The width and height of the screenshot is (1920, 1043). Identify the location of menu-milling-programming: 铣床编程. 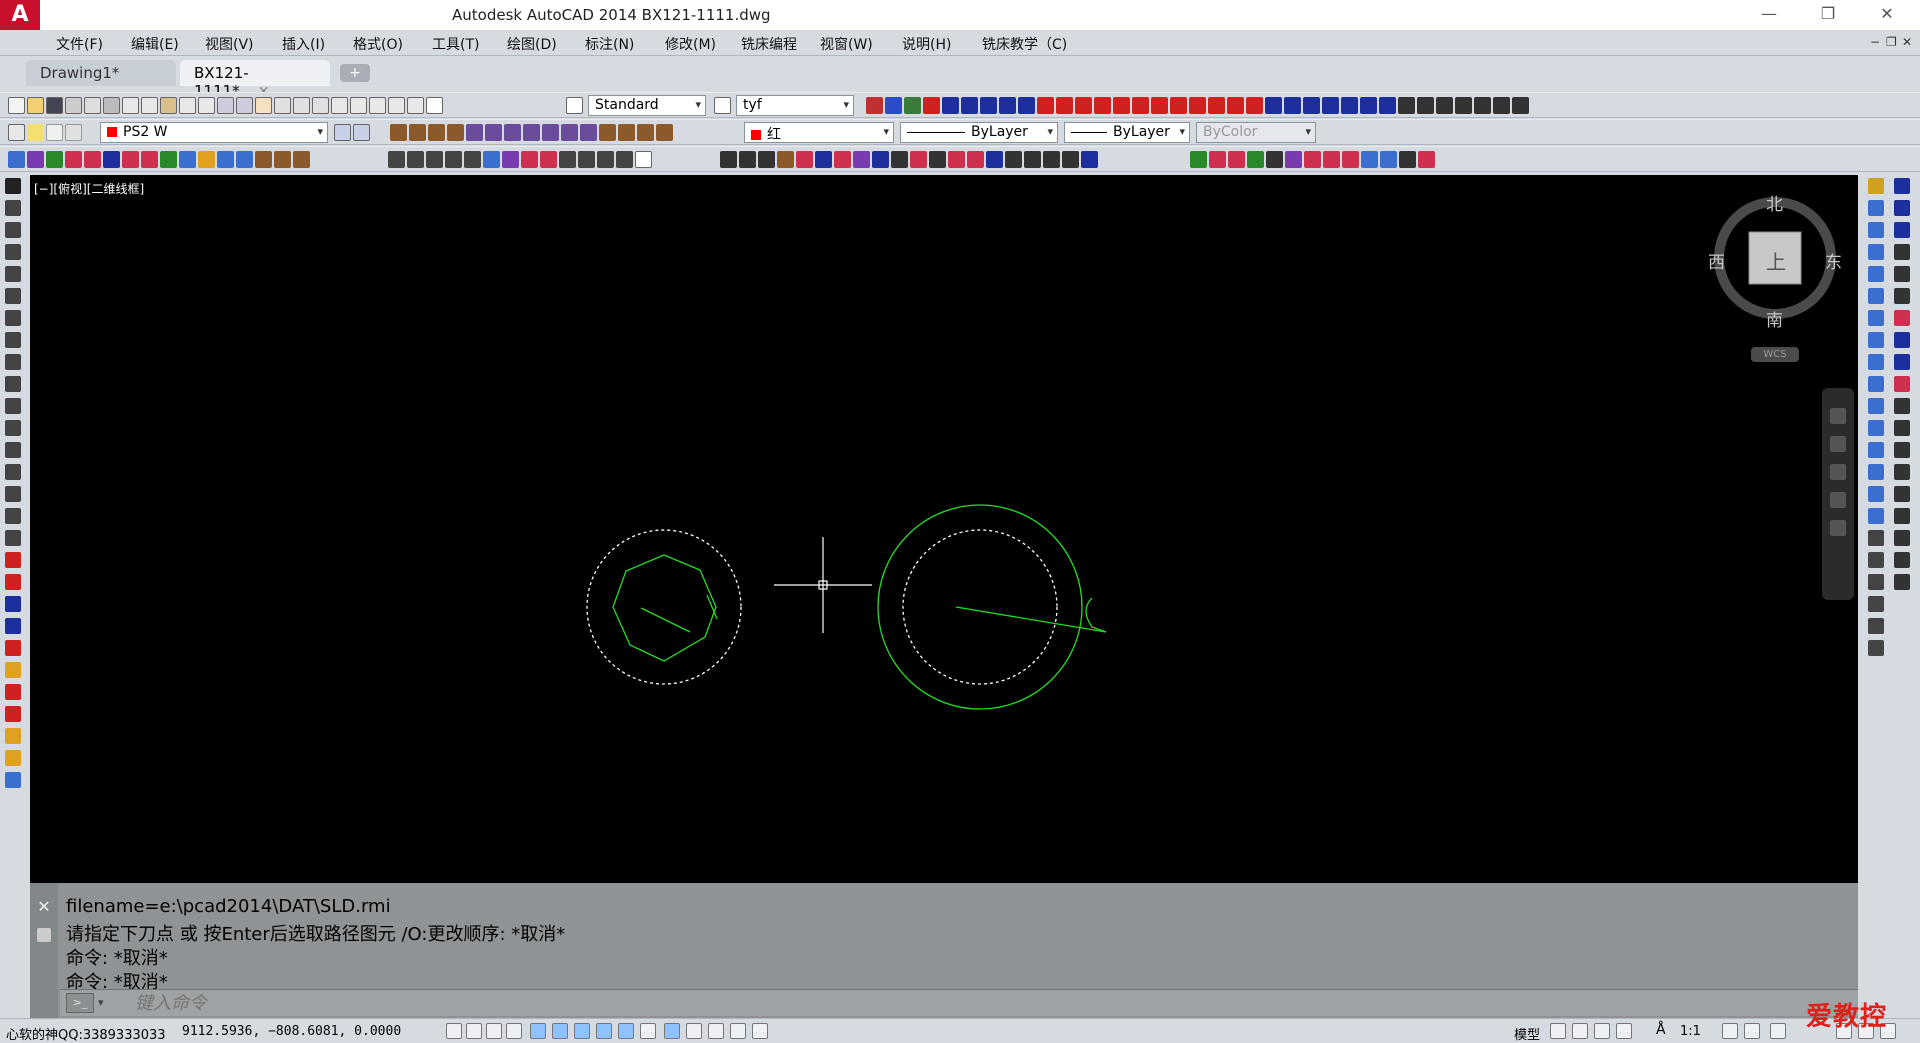
(769, 44).